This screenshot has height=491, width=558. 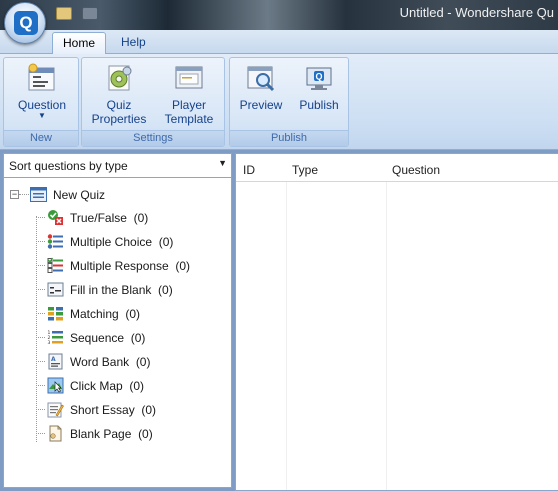 What do you see at coordinates (261, 78) in the screenshot?
I see `preview-icon` at bounding box center [261, 78].